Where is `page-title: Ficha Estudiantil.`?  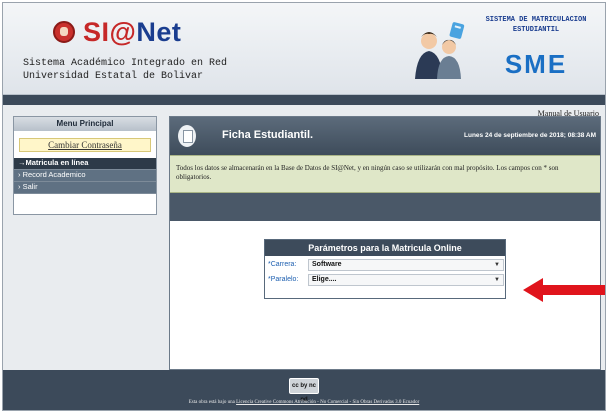
page-title: Ficha Estudiantil. is located at coordinates (268, 135).